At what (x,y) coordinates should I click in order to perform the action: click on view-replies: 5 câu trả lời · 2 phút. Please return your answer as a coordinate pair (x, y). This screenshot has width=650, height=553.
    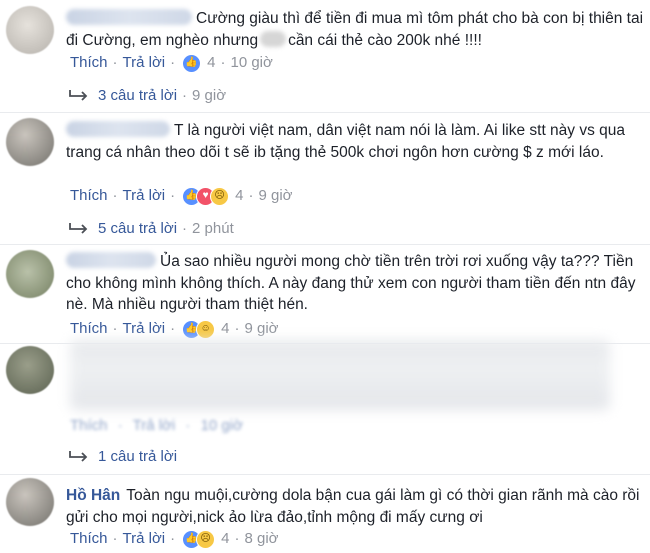
    Looking at the image, I should click on (151, 229).